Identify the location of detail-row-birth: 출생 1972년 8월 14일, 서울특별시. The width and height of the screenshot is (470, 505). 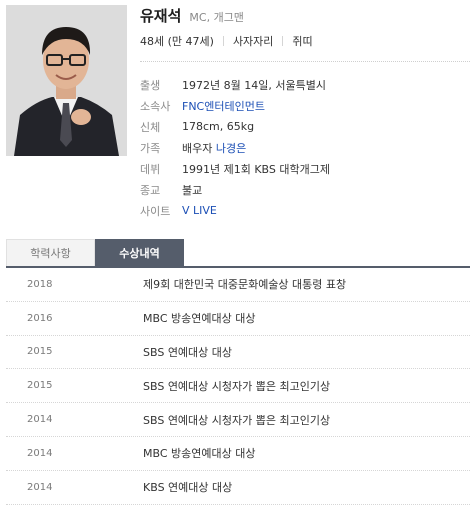
(235, 84).